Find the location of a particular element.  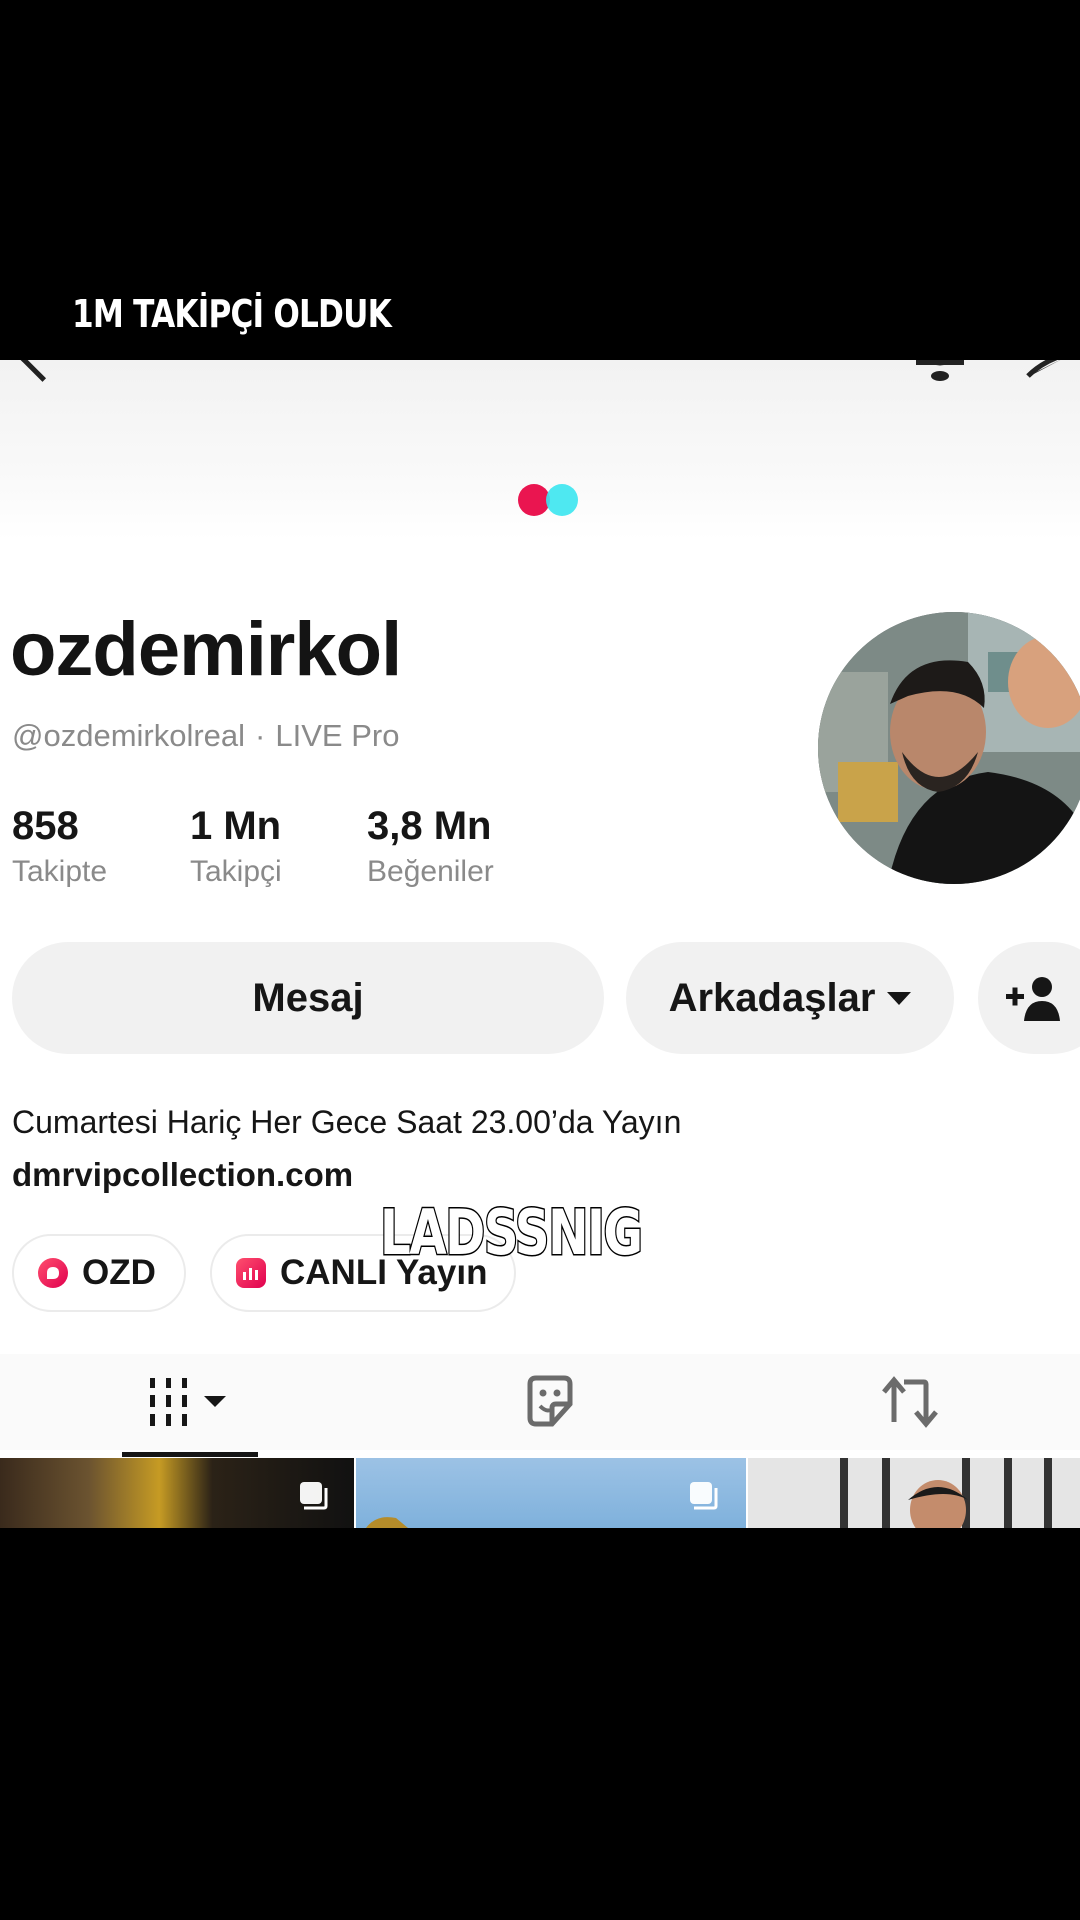

share-icon is located at coordinates (1052, 373).